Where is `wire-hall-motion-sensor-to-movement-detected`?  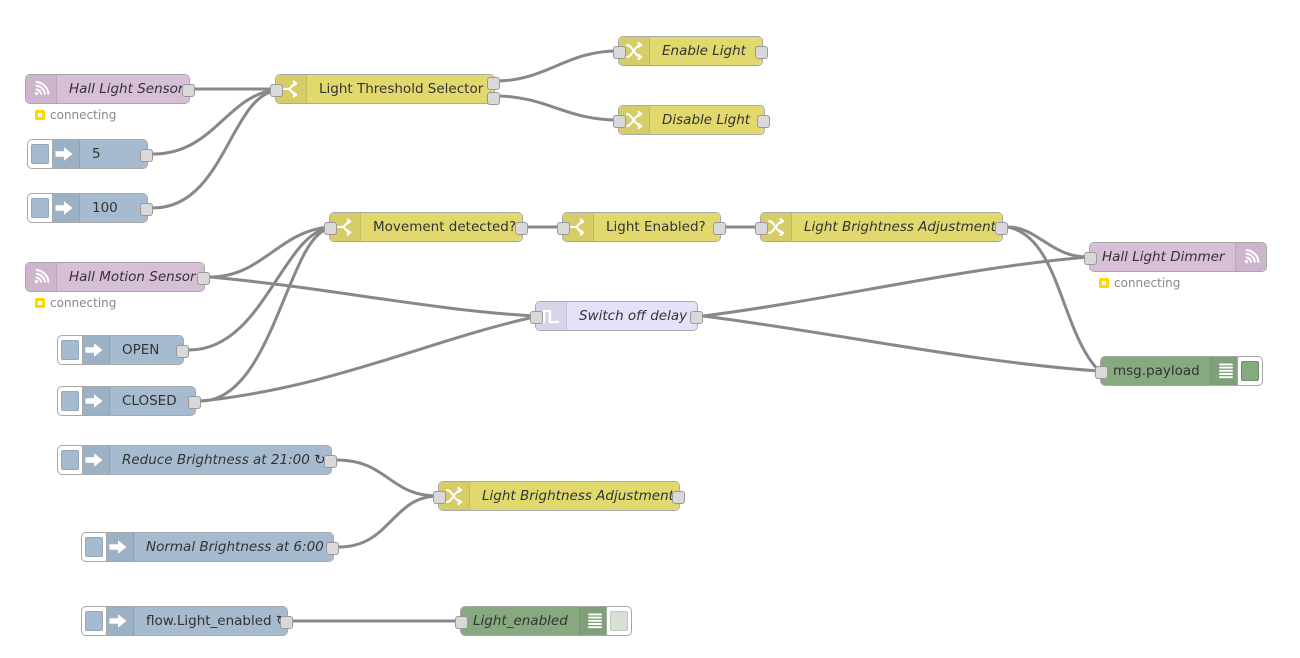
wire-hall-motion-sensor-to-movement-detected is located at coordinates (269, 252).